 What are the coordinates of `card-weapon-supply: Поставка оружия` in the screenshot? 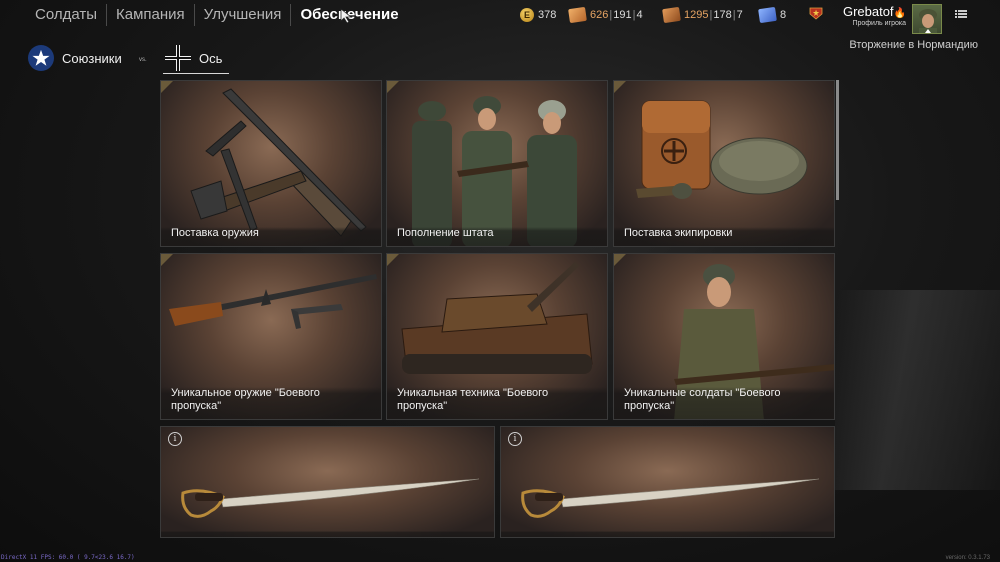 It's located at (271, 163).